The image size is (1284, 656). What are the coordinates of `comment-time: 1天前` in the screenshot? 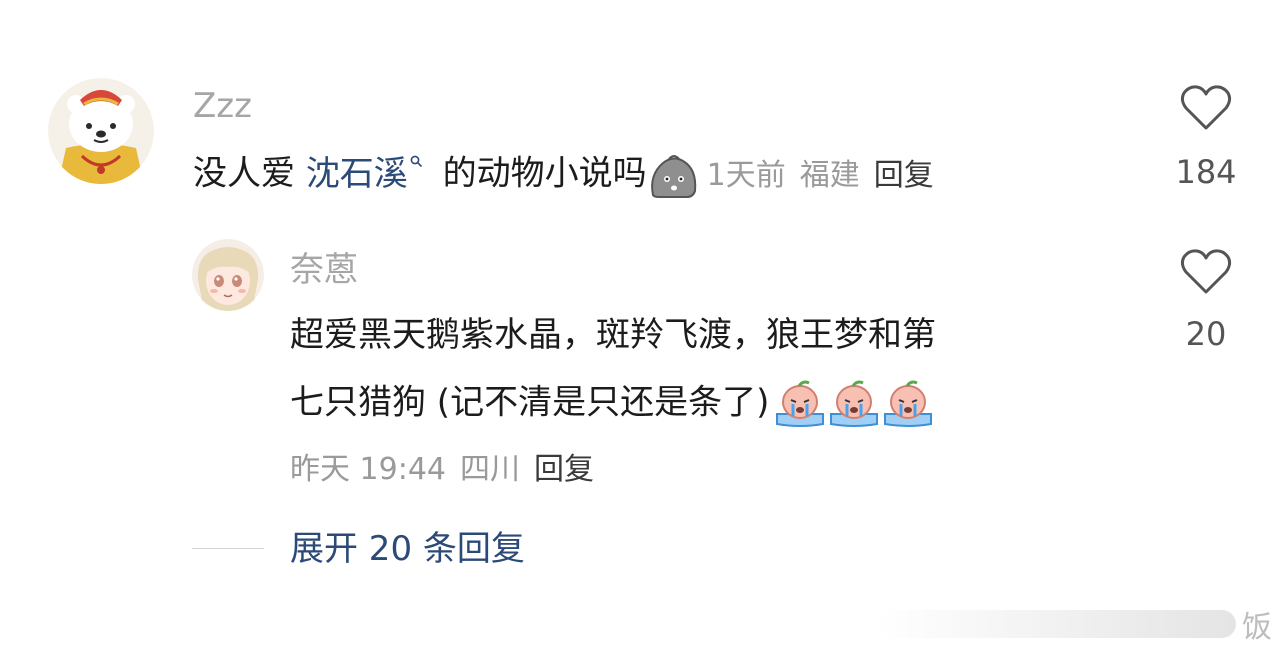 It's located at (746, 175).